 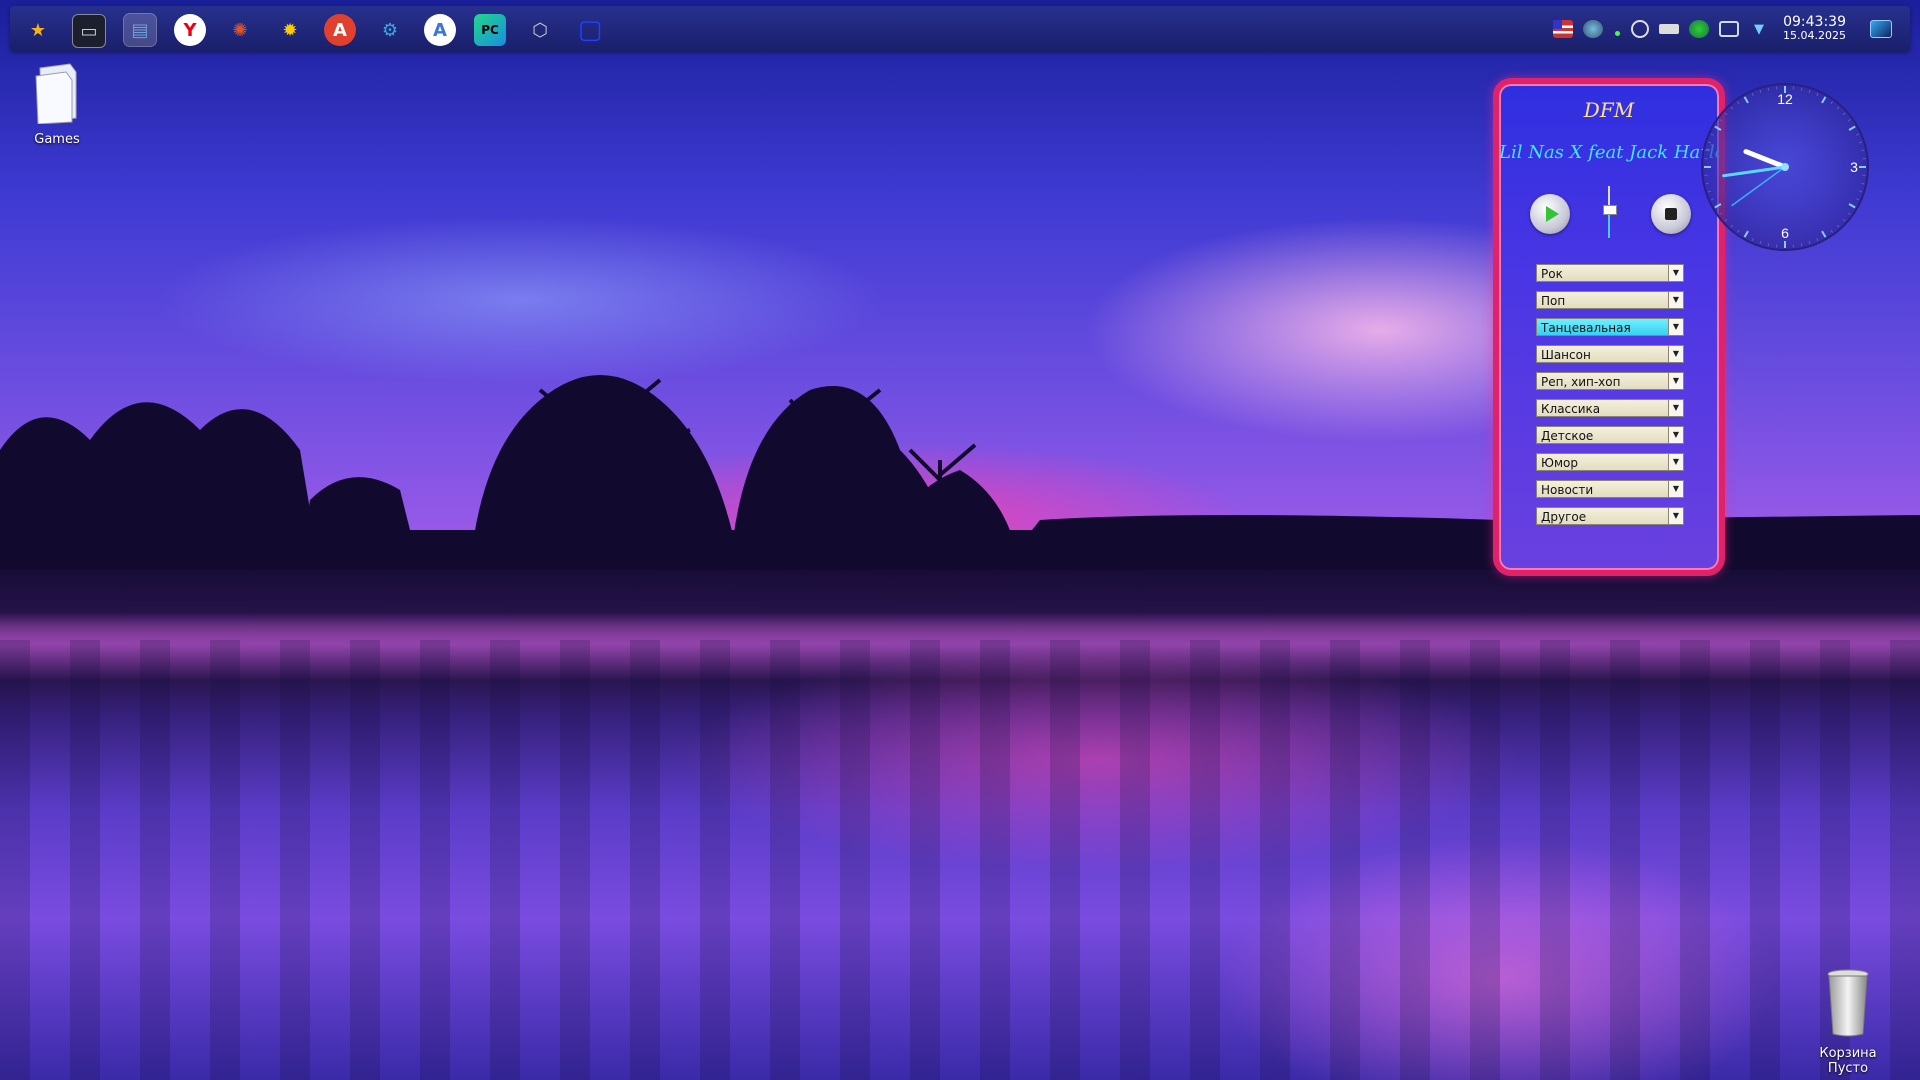 I want to click on trash-icon, so click(x=1848, y=1003).